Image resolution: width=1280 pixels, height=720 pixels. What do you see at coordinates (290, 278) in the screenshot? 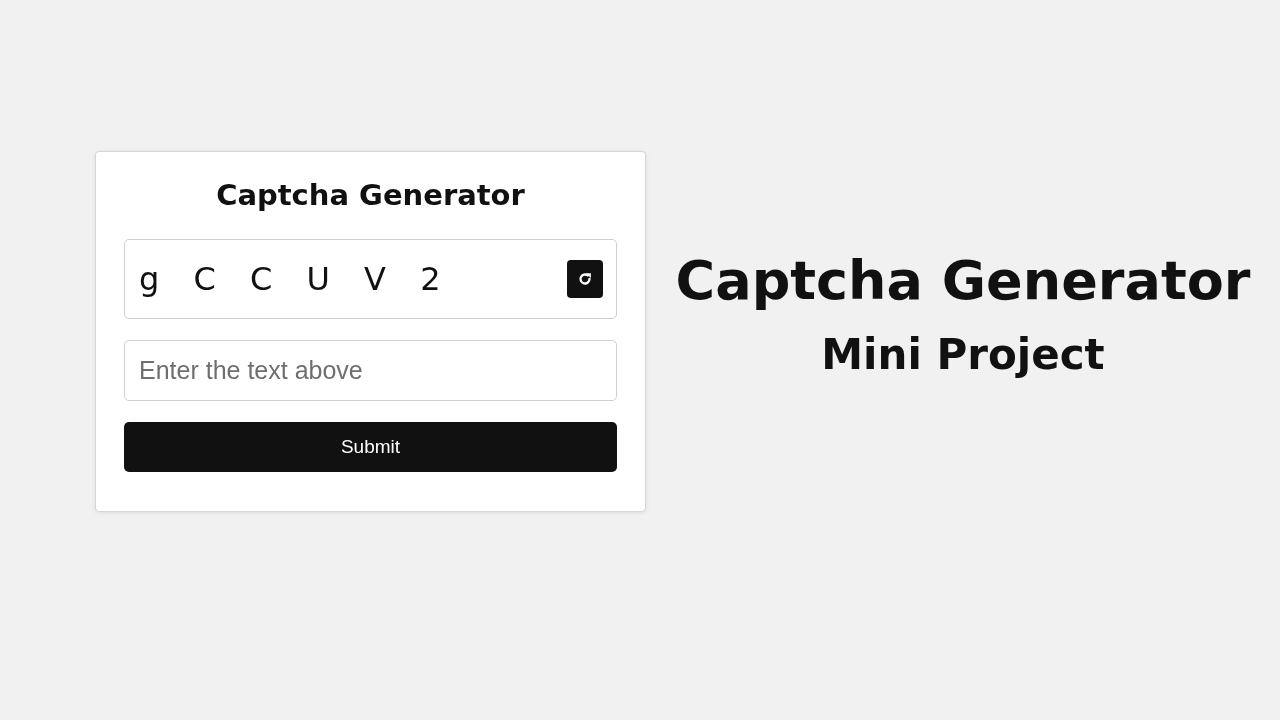
I see `captcha-text: g C C U V 2` at bounding box center [290, 278].